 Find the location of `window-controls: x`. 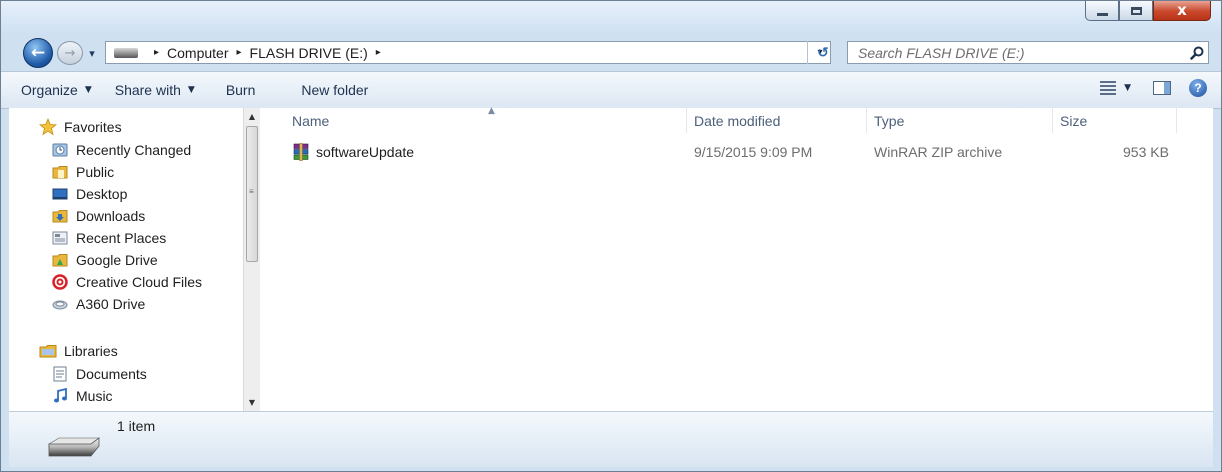

window-controls: x is located at coordinates (1148, 11).